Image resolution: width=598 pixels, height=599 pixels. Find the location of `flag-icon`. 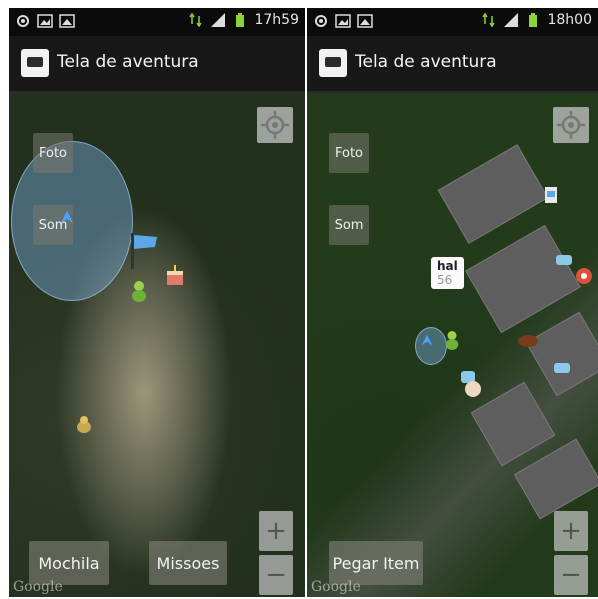

flag-icon is located at coordinates (144, 251).